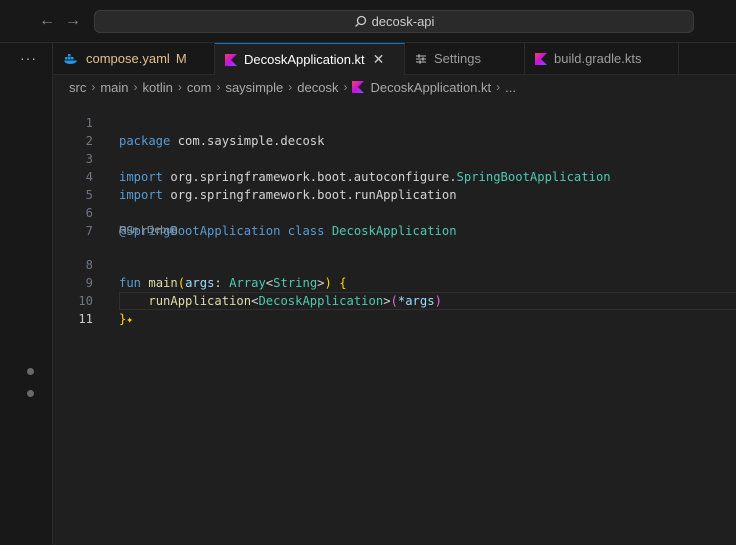 The height and width of the screenshot is (545, 736). What do you see at coordinates (148, 230) in the screenshot?
I see `codelens-run-debug: Run | Debug` at bounding box center [148, 230].